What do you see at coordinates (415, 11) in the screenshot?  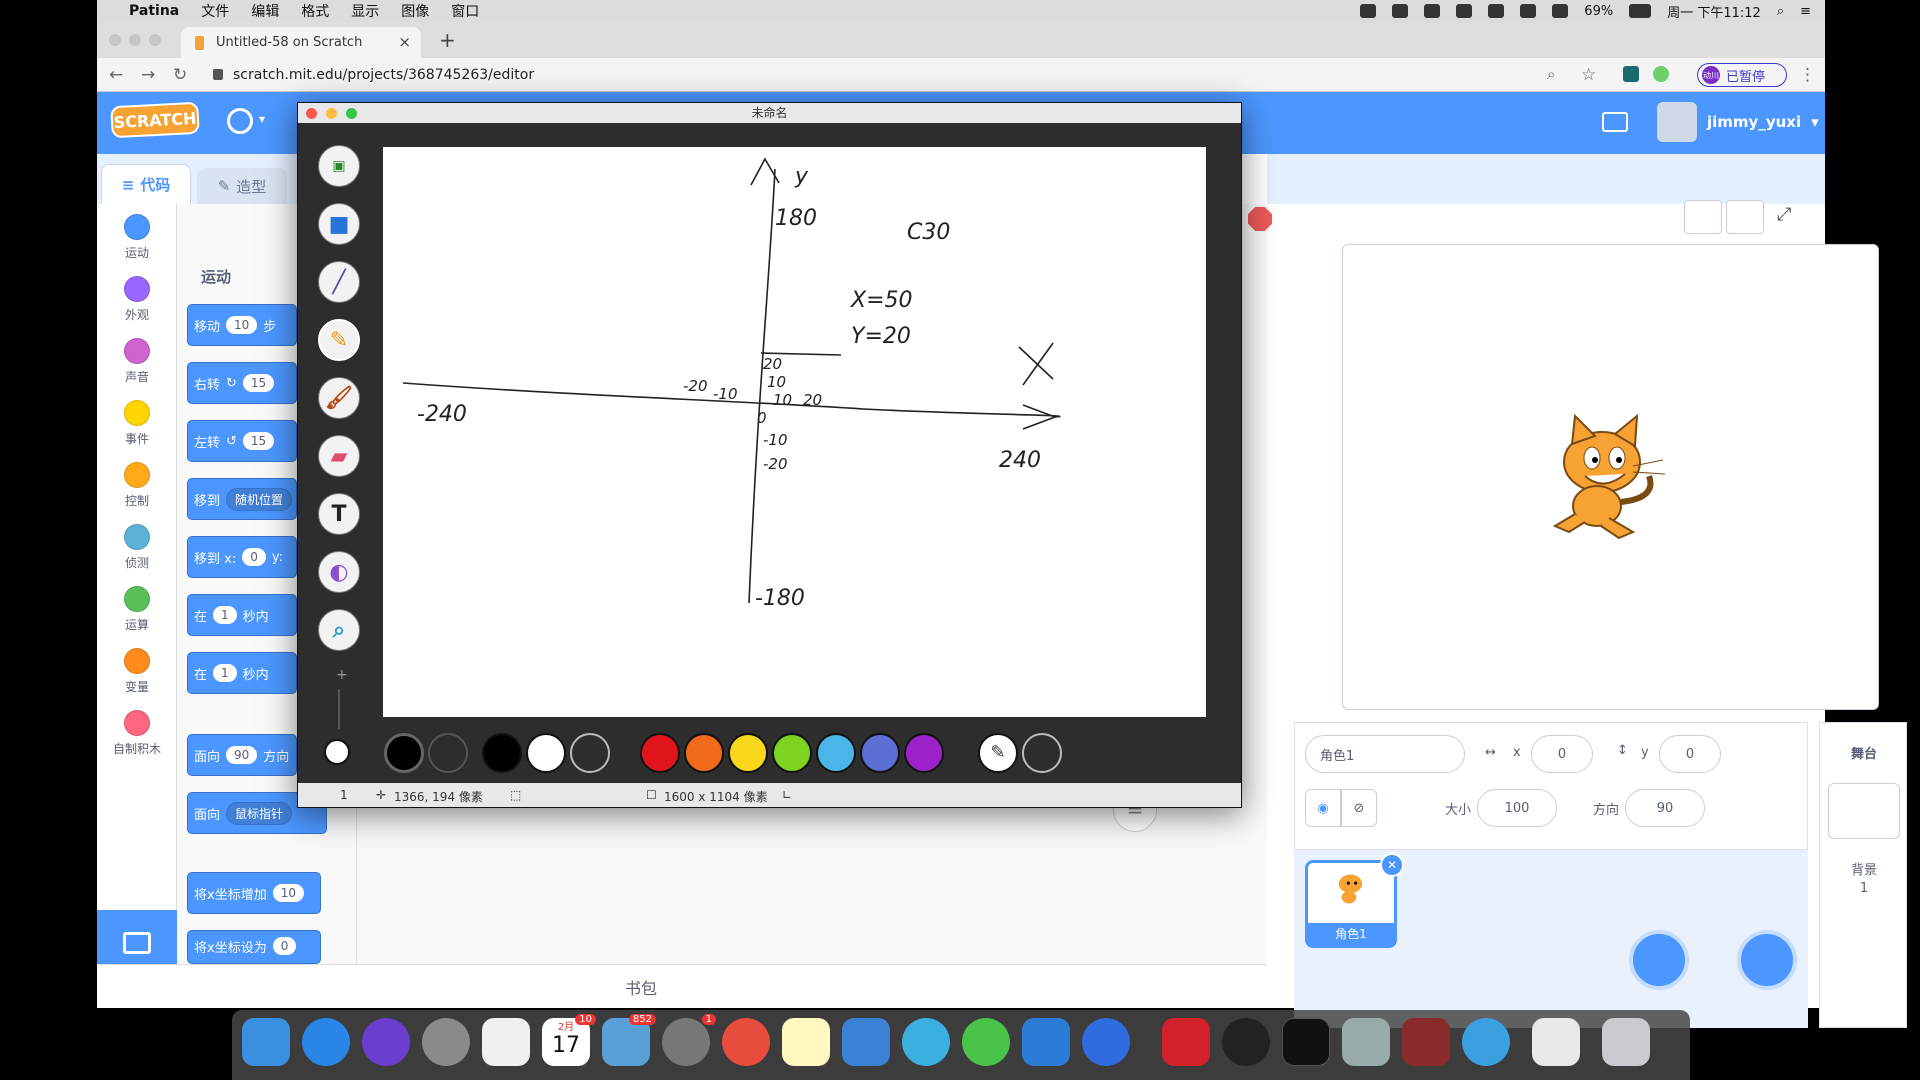 I see `menu-image: 图像` at bounding box center [415, 11].